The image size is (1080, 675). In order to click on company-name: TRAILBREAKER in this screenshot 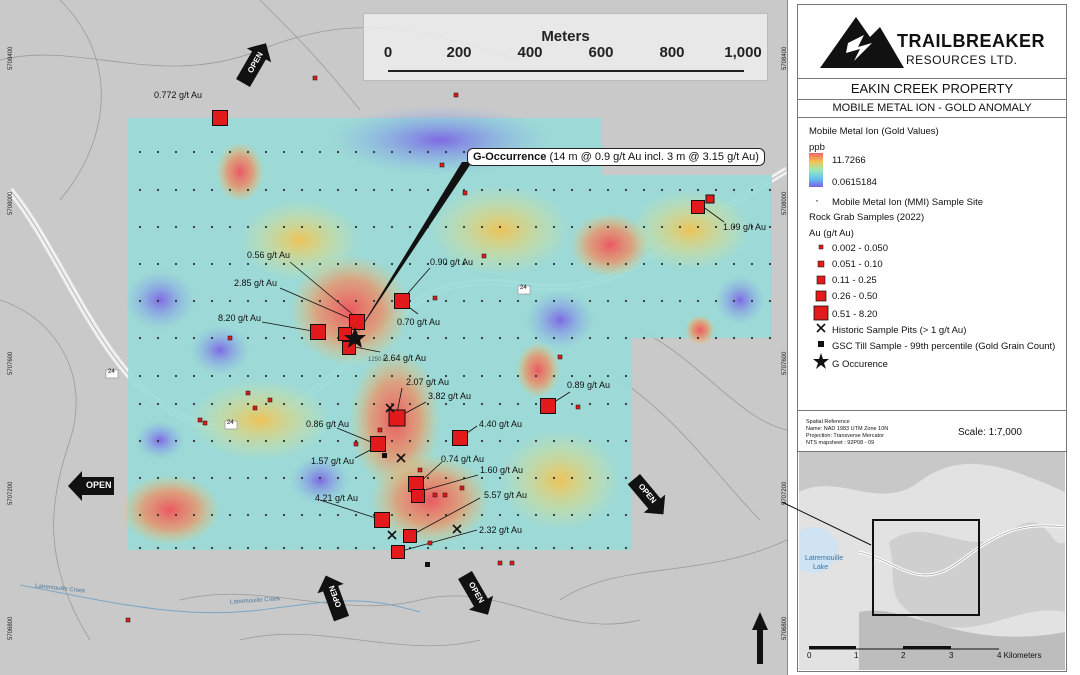, I will do `click(971, 41)`.